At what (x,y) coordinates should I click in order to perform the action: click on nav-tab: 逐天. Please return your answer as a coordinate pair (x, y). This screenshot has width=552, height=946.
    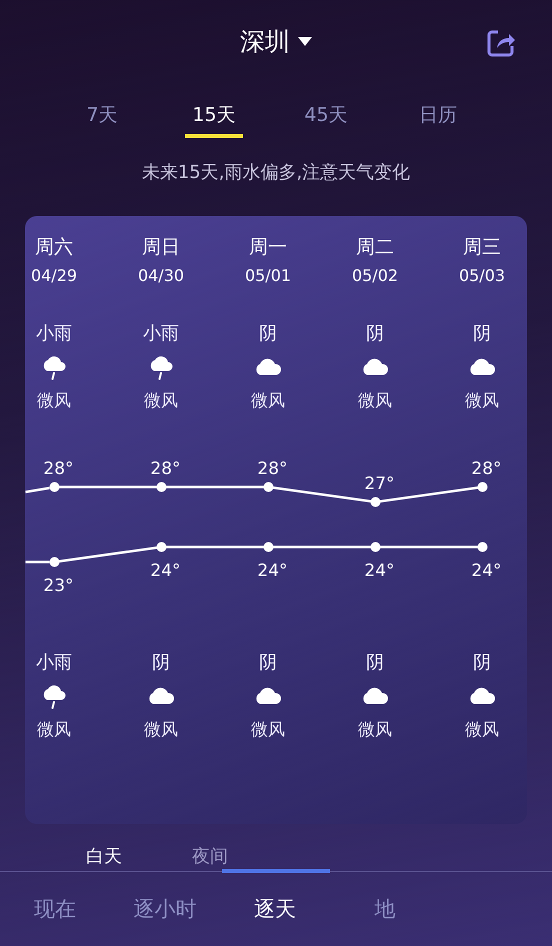
    Looking at the image, I should click on (275, 909).